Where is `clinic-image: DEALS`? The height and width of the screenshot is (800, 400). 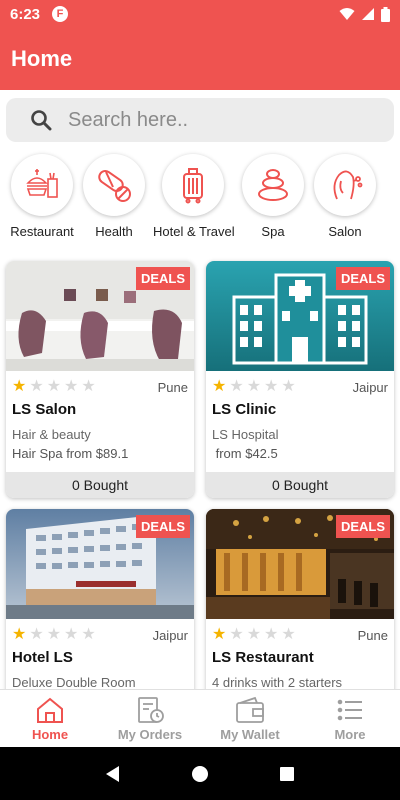
clinic-image: DEALS is located at coordinates (300, 316).